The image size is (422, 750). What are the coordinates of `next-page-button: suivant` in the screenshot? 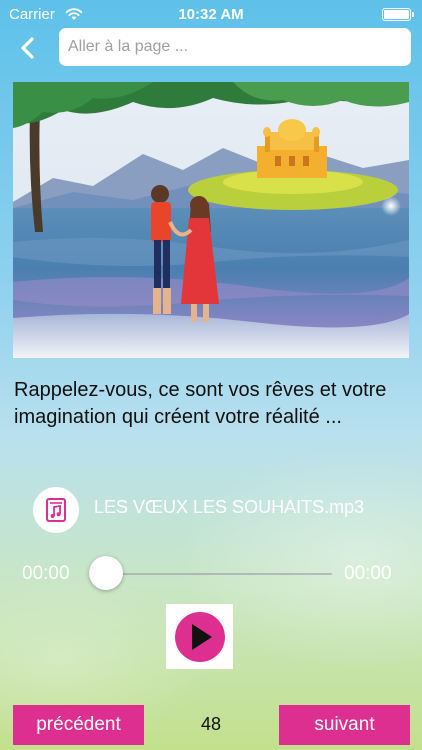 It's located at (344, 725).